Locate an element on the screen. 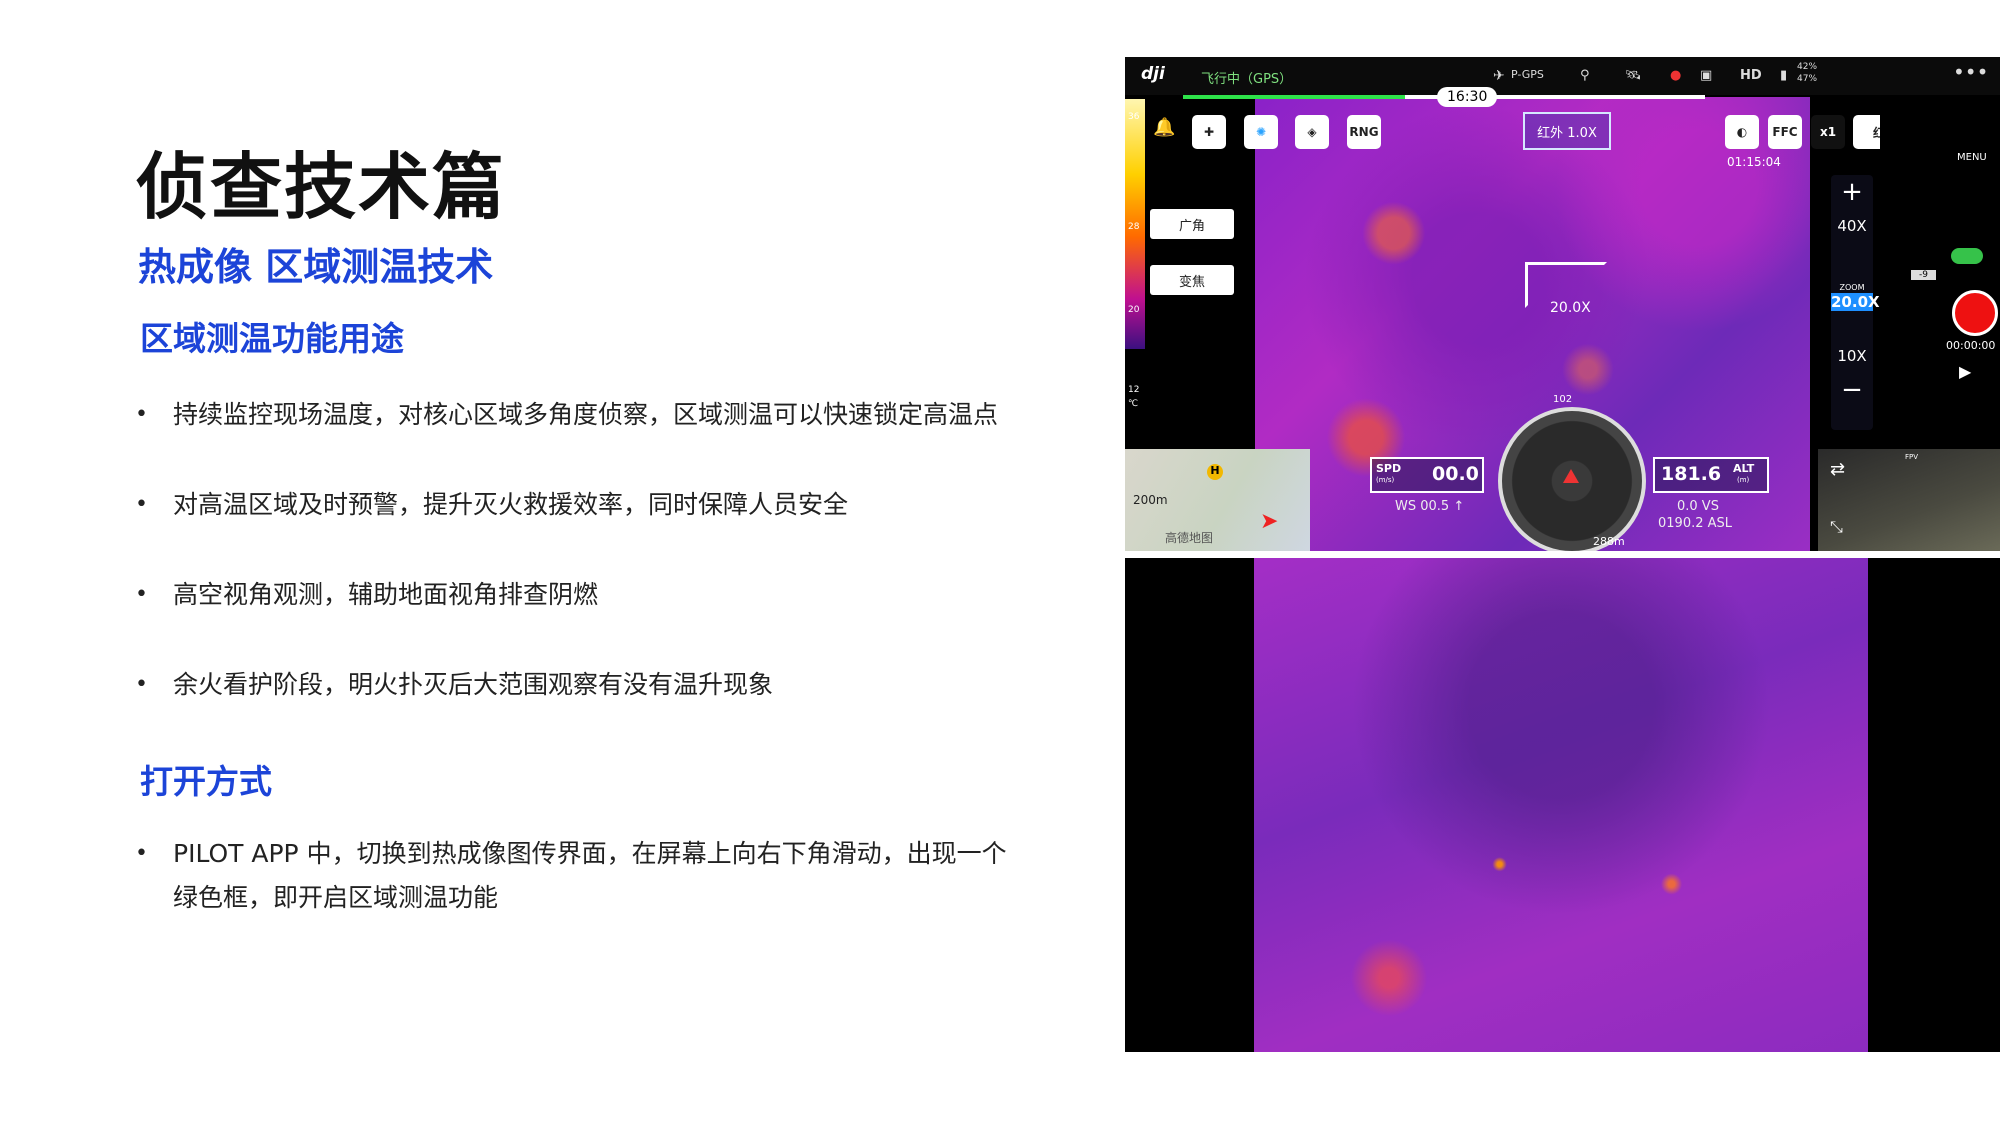 This screenshot has height=1126, width=2000. home-point-icon: H is located at coordinates (1215, 472).